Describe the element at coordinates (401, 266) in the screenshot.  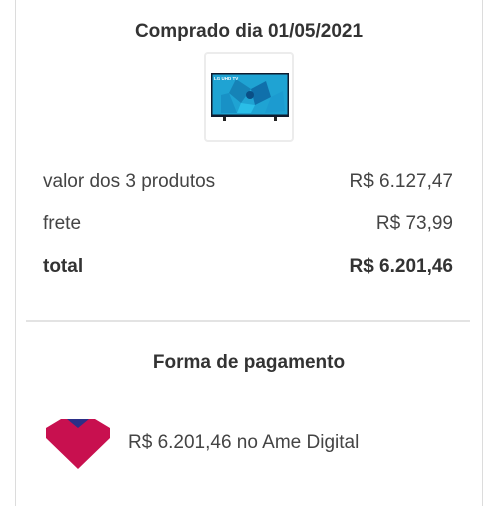
I see `total-value: R$ 6.201,46` at that location.